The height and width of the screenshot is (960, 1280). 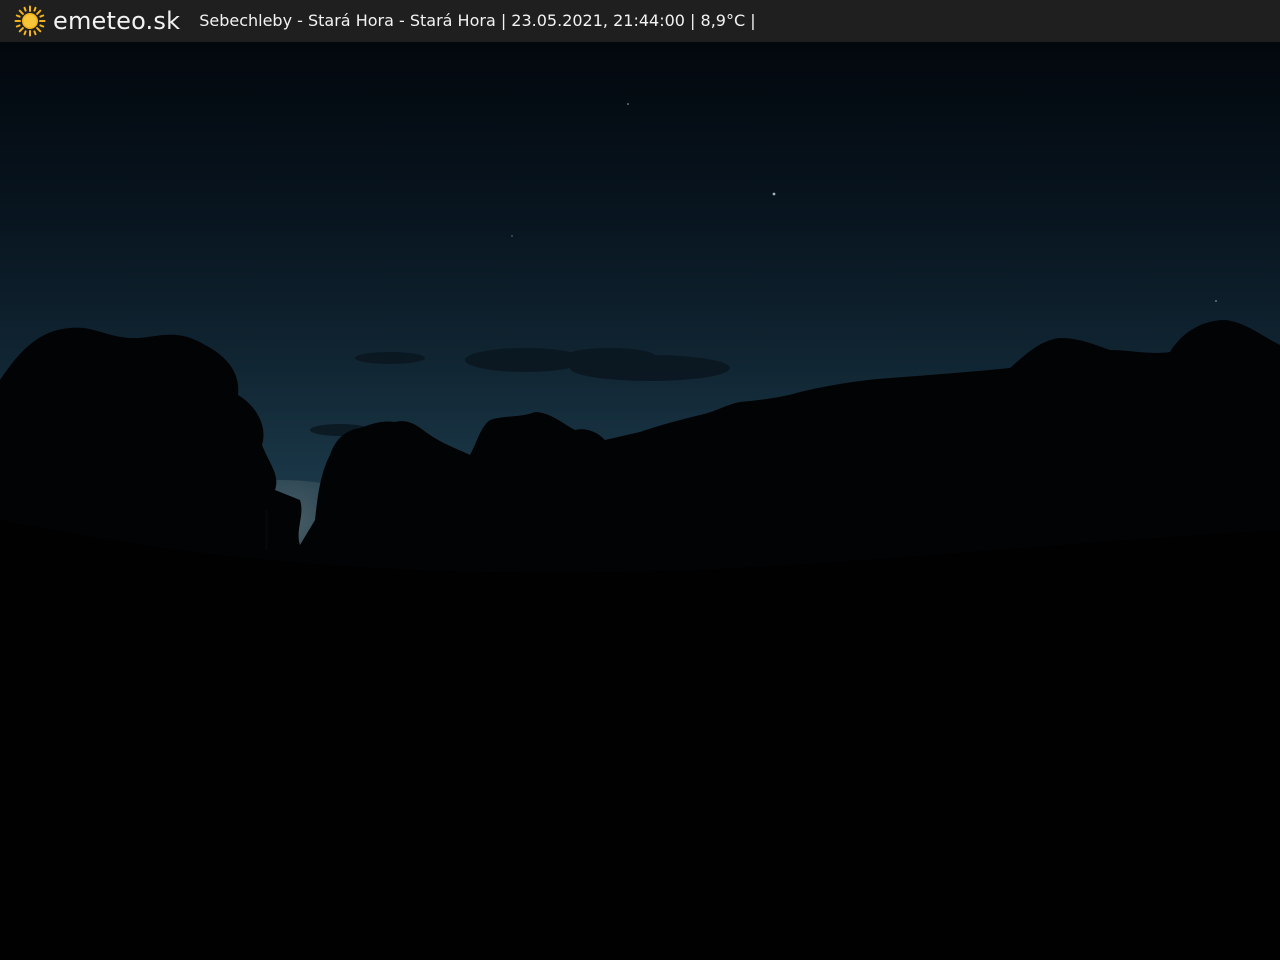 I want to click on logo: emeteo.sk, so click(x=97, y=21).